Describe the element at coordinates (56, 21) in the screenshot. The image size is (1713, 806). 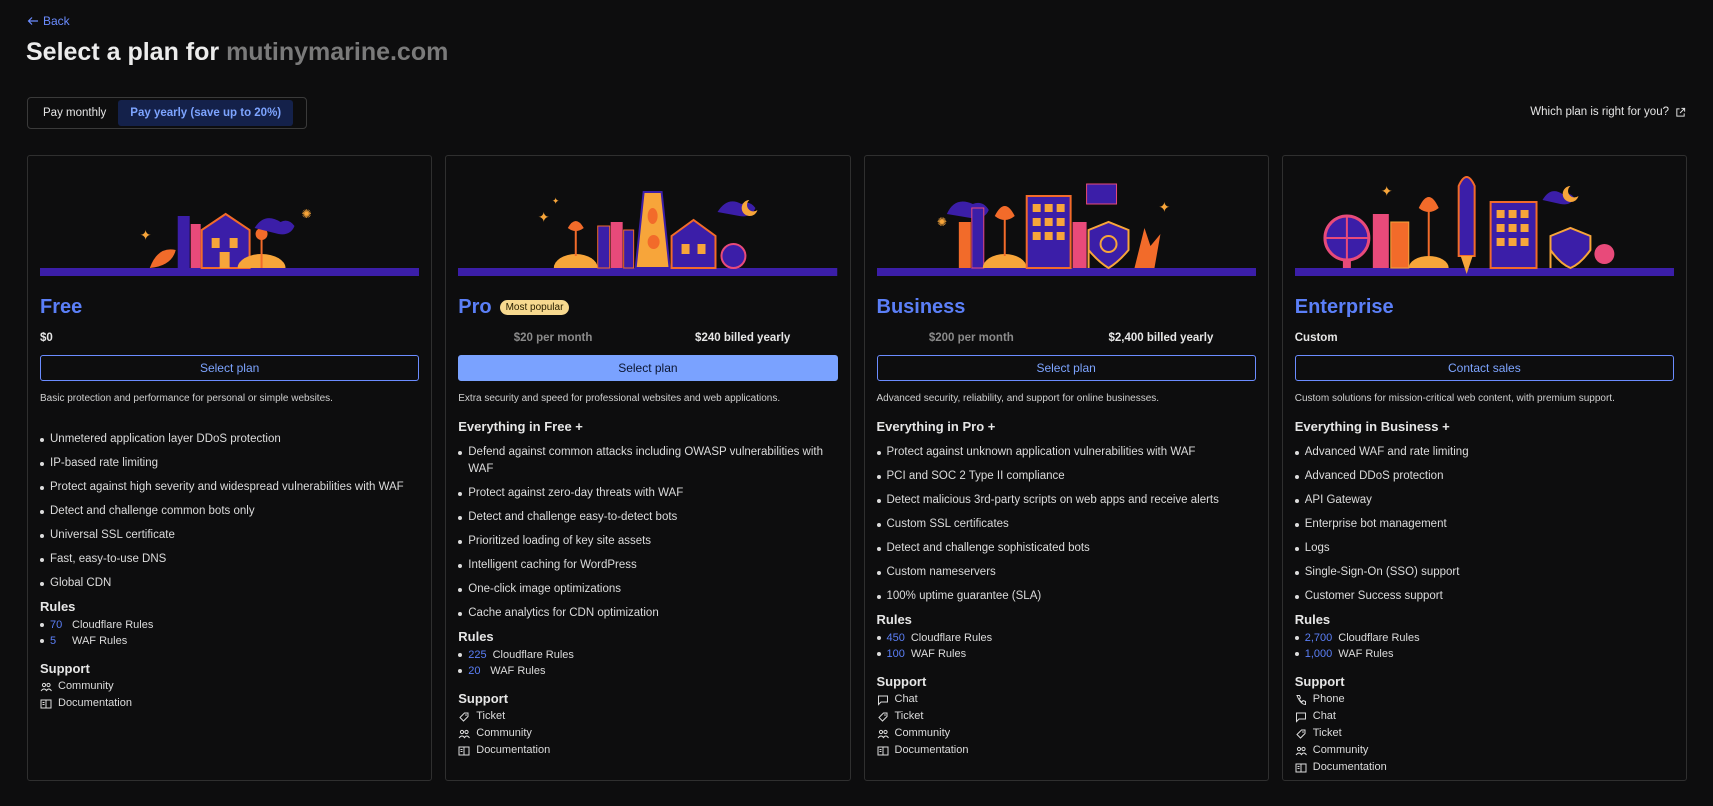
I see `back-label: Back` at that location.